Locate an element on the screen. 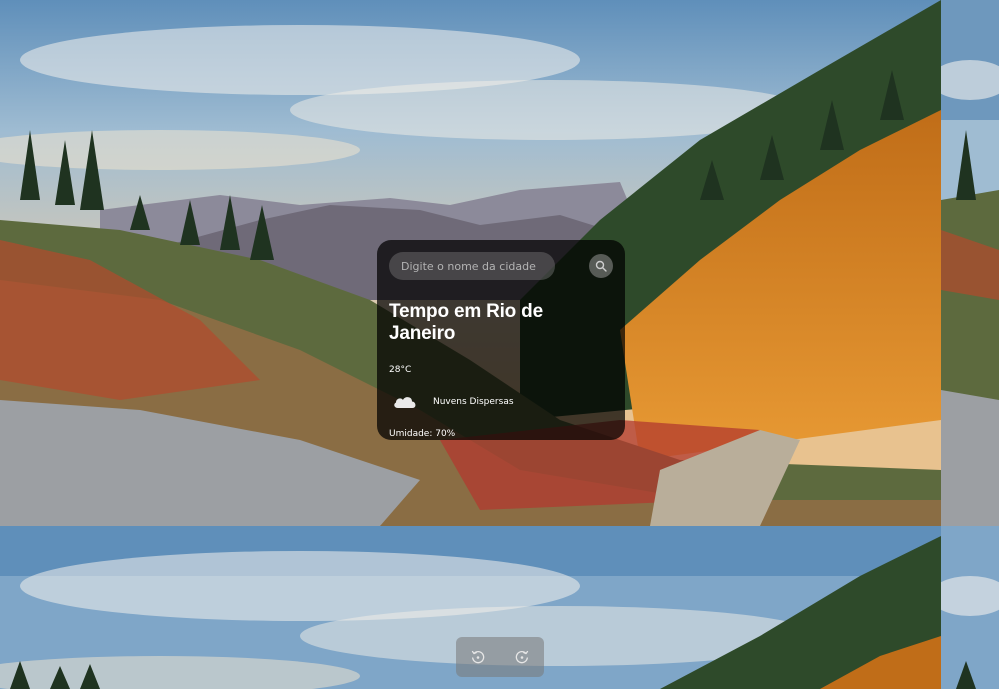 This screenshot has height=689, width=999. previous-background-button is located at coordinates (478, 657).